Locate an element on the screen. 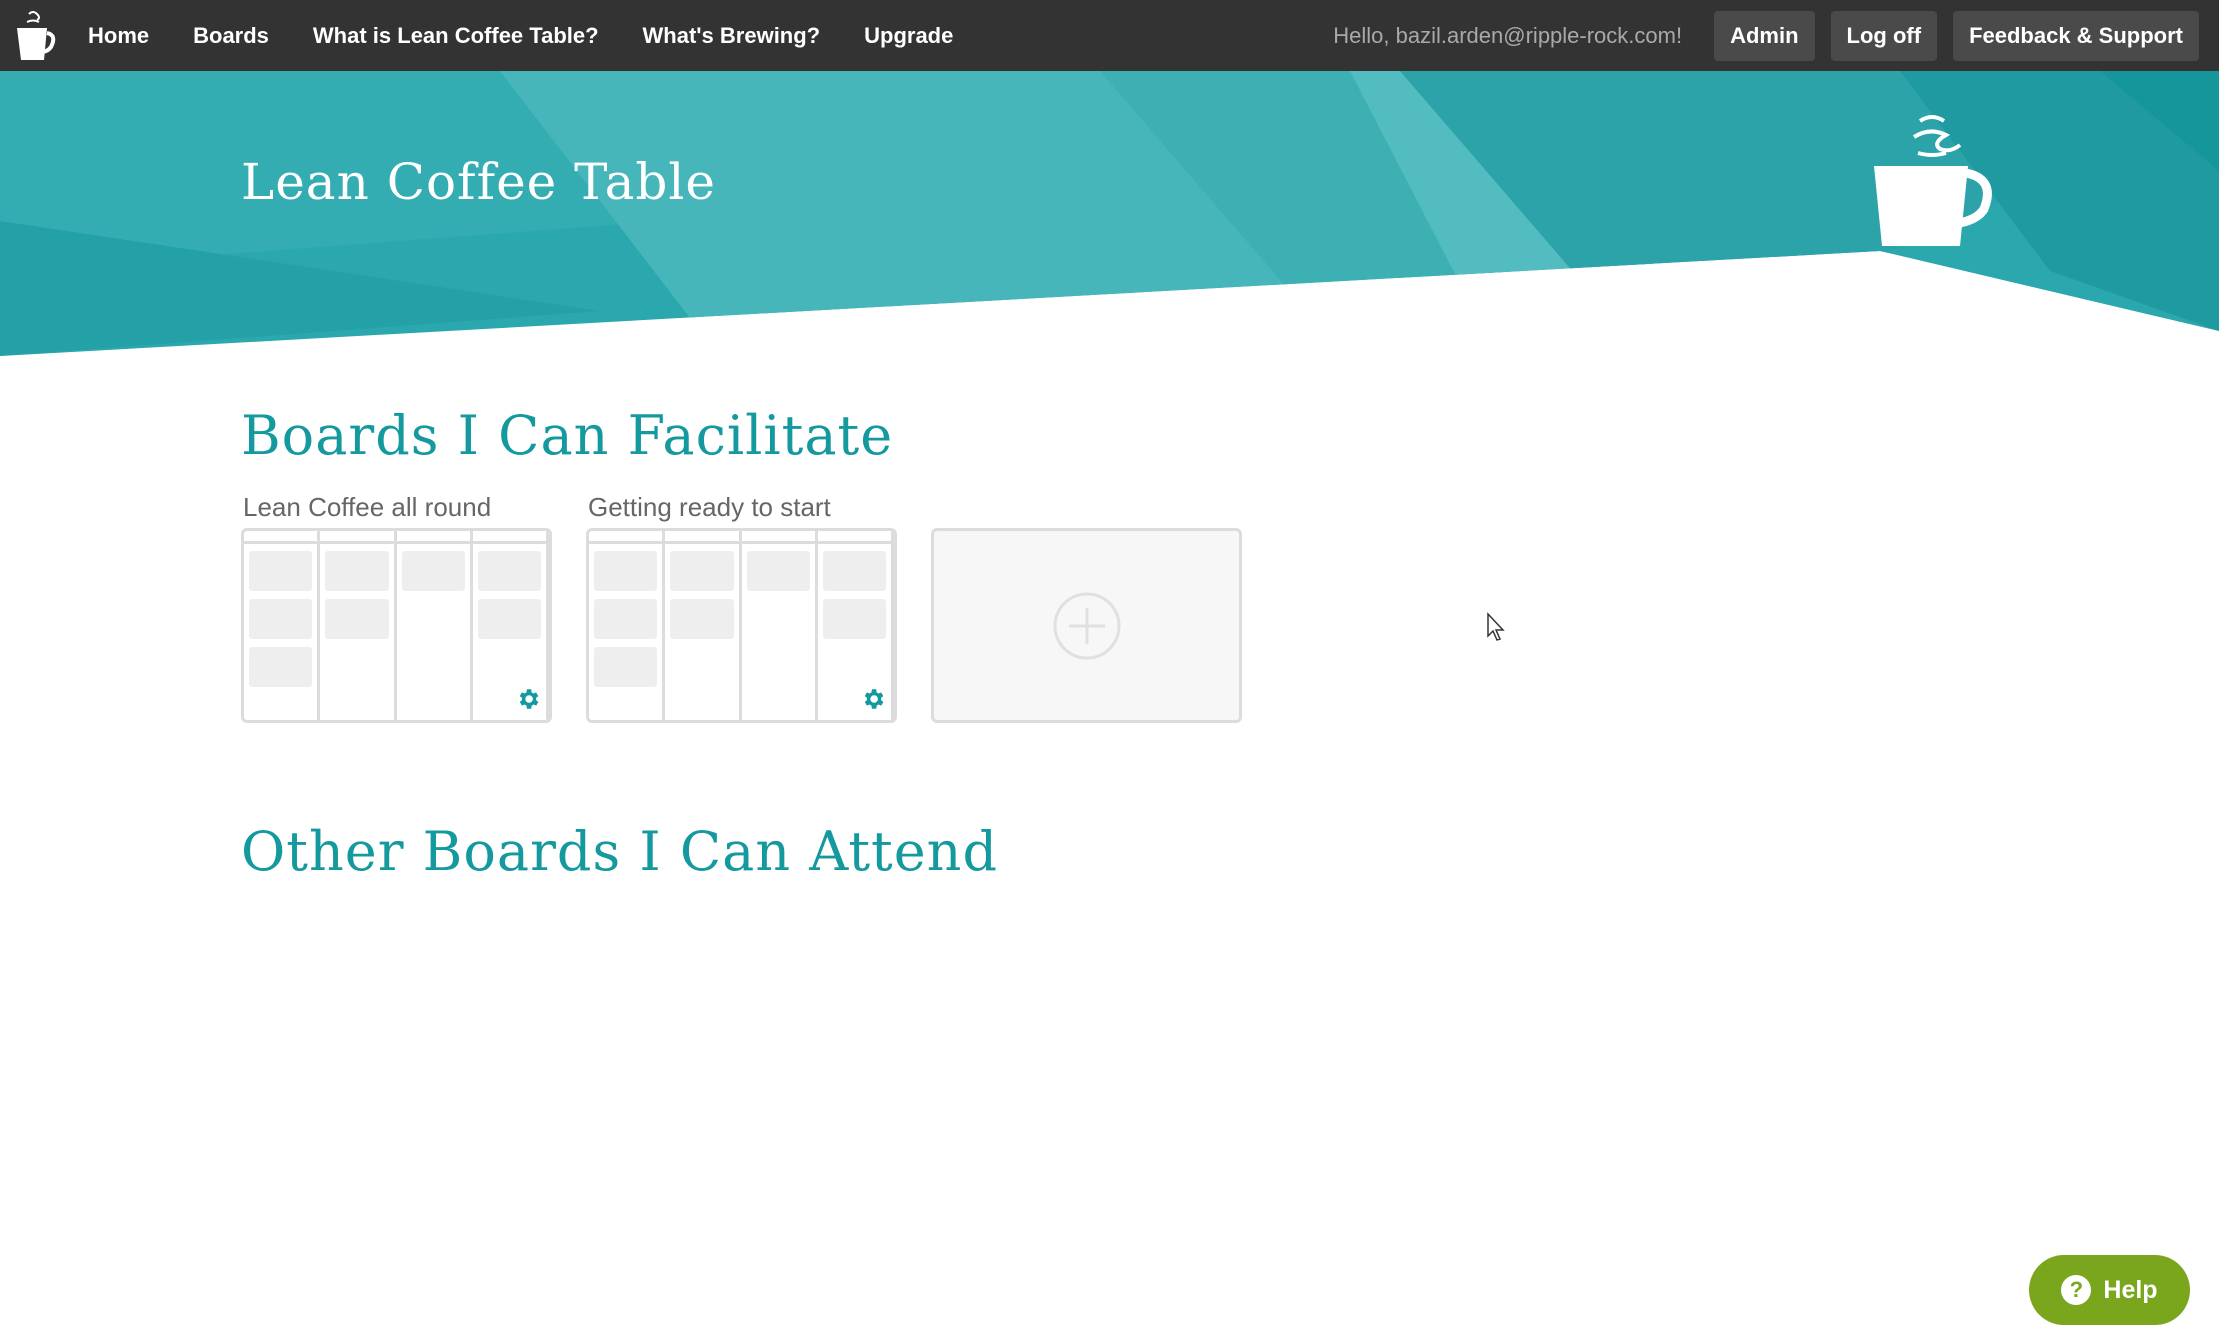 This screenshot has width=2219, height=1335. admin-button: Admin is located at coordinates (1764, 35).